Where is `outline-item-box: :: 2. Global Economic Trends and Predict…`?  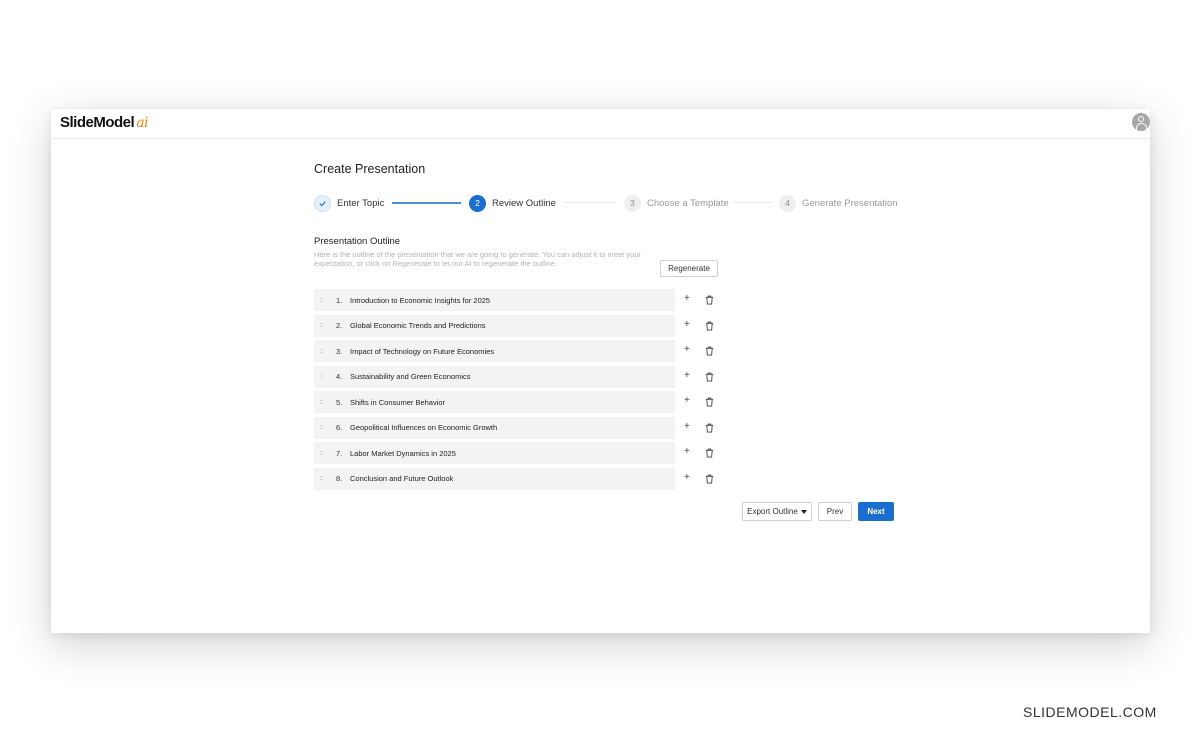 outline-item-box: :: 2. Global Economic Trends and Predict… is located at coordinates (494, 325).